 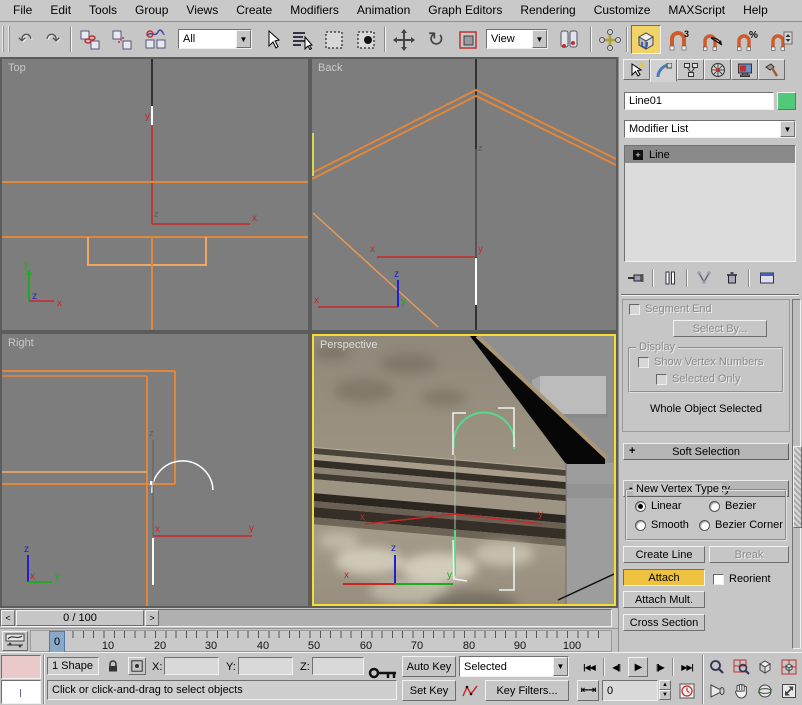 What do you see at coordinates (699, 101) in the screenshot?
I see `object-name-field: Line01` at bounding box center [699, 101].